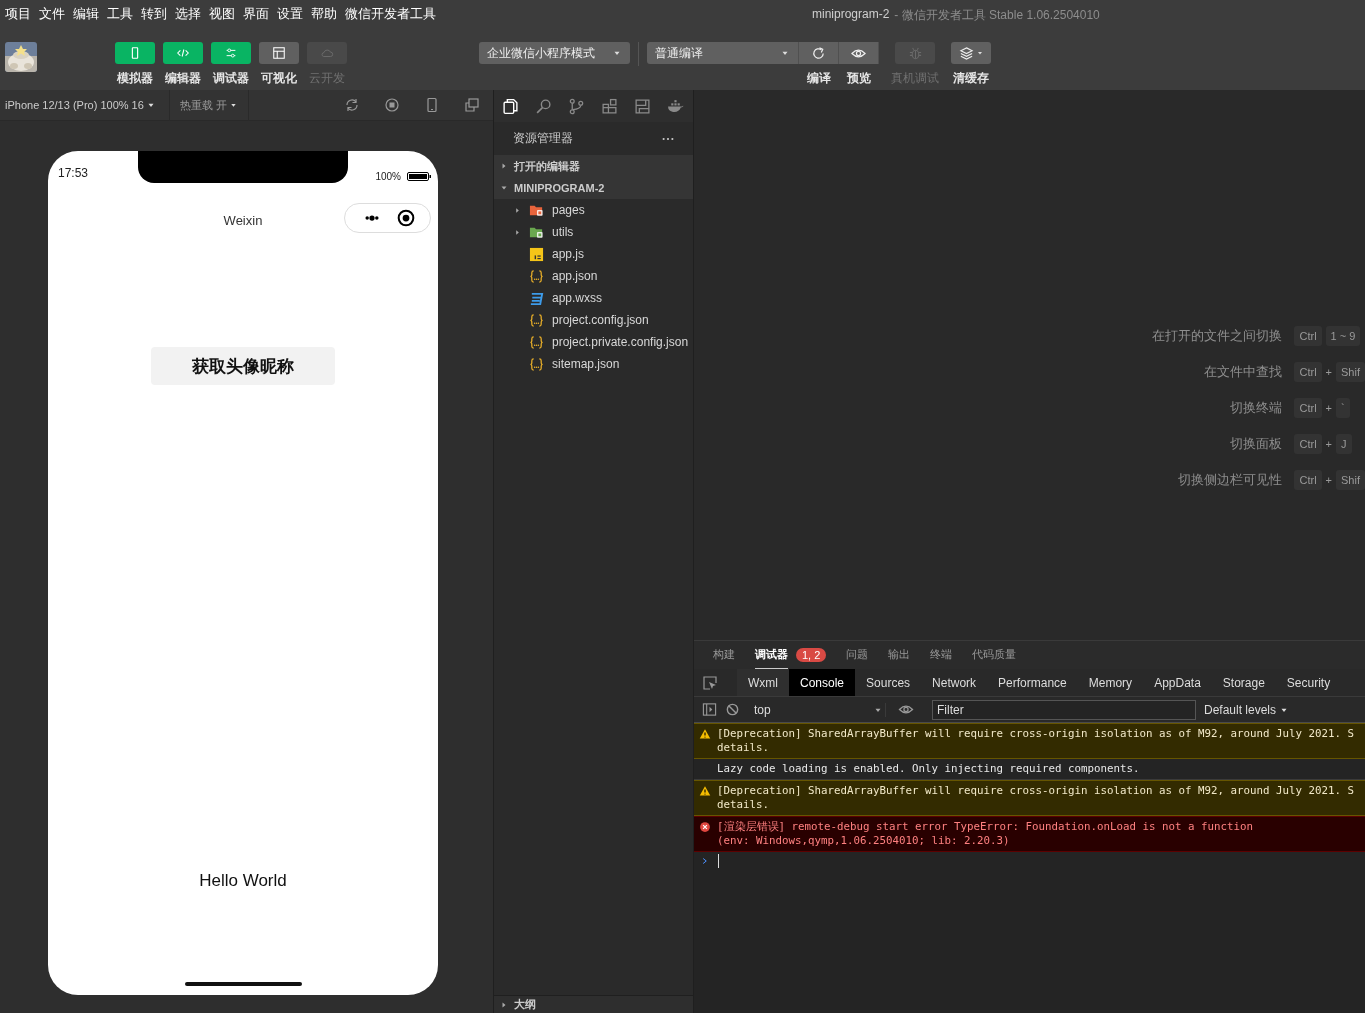 The width and height of the screenshot is (1365, 1013). Describe the element at coordinates (593, 1004) in the screenshot. I see `outline-section: 大纲` at that location.